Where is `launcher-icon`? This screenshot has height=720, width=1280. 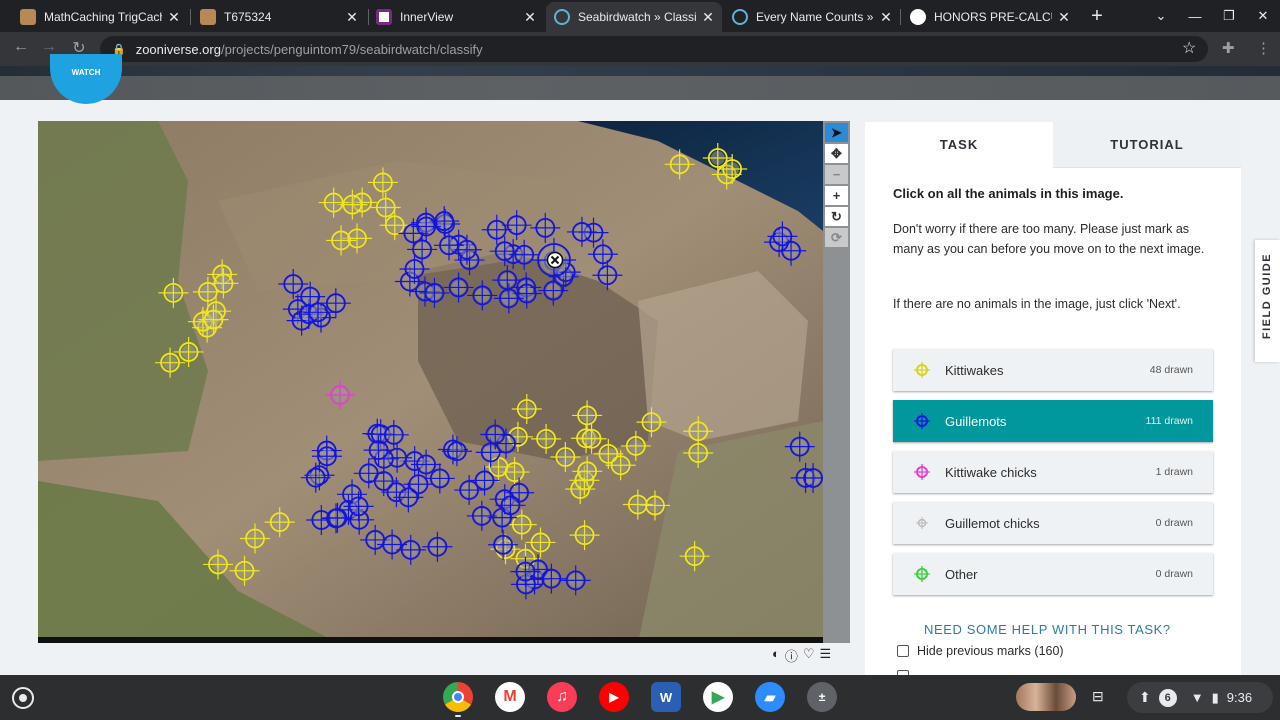 launcher-icon is located at coordinates (23, 698).